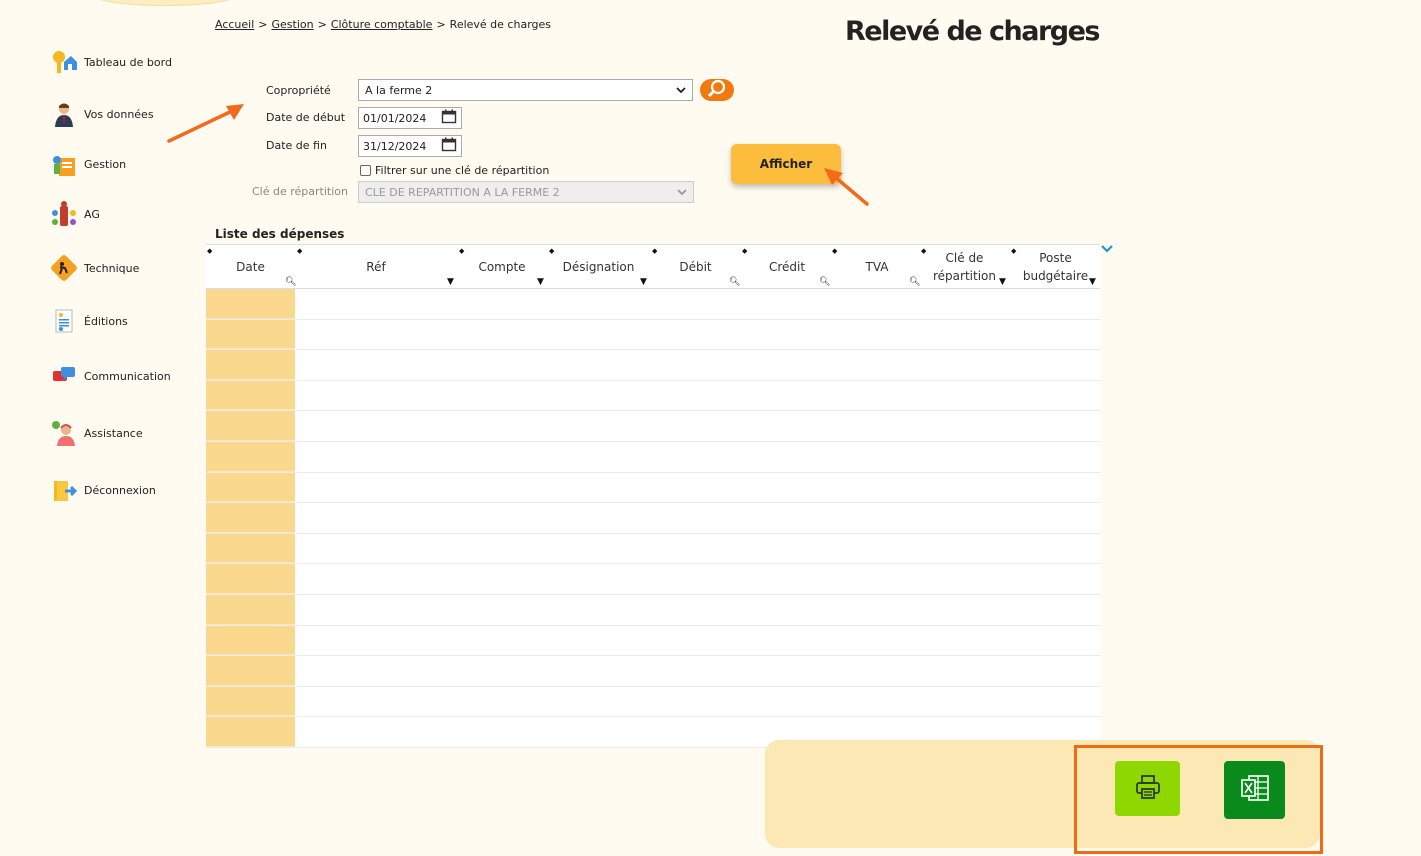  I want to click on cle-repartition-value: CLE DE REPARTITION A LA FERME 2, so click(462, 192).